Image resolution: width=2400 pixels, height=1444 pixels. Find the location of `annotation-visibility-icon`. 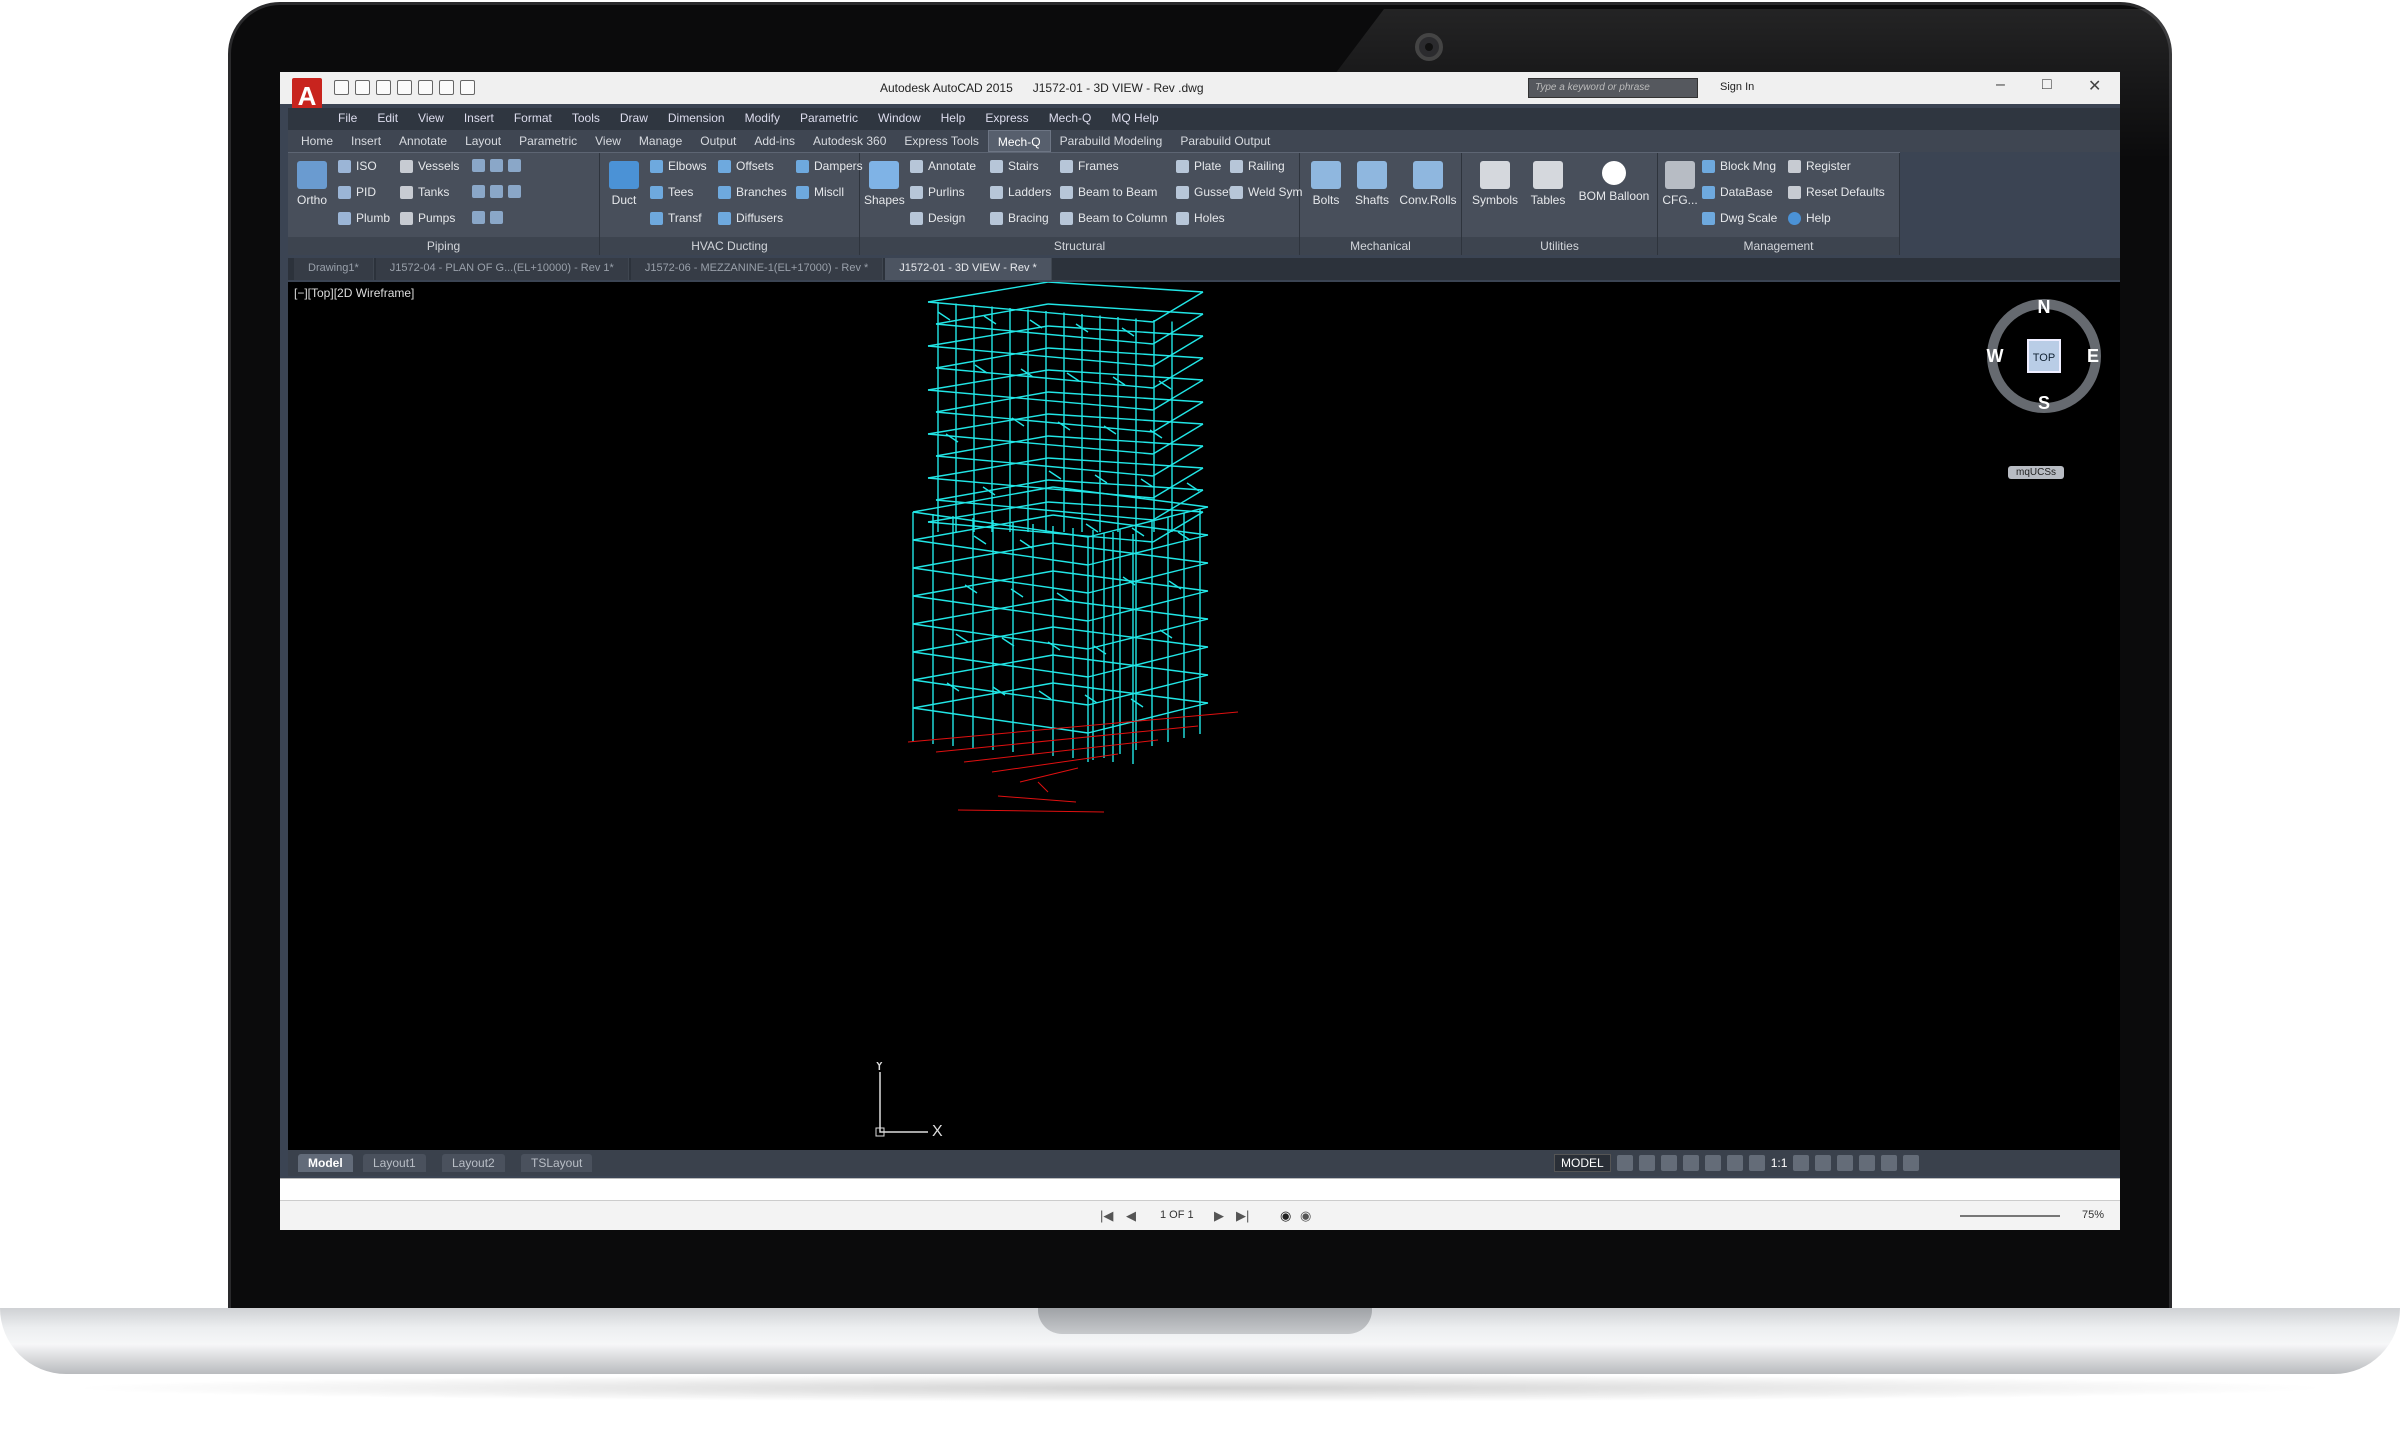

annotation-visibility-icon is located at coordinates (1756, 1163).